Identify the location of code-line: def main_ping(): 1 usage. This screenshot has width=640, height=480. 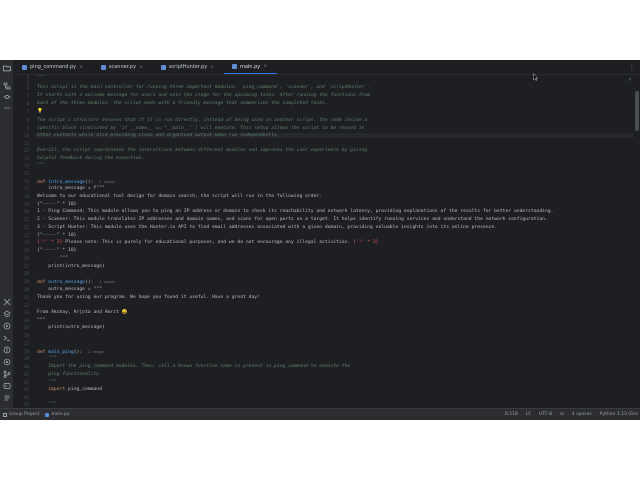
(70, 352).